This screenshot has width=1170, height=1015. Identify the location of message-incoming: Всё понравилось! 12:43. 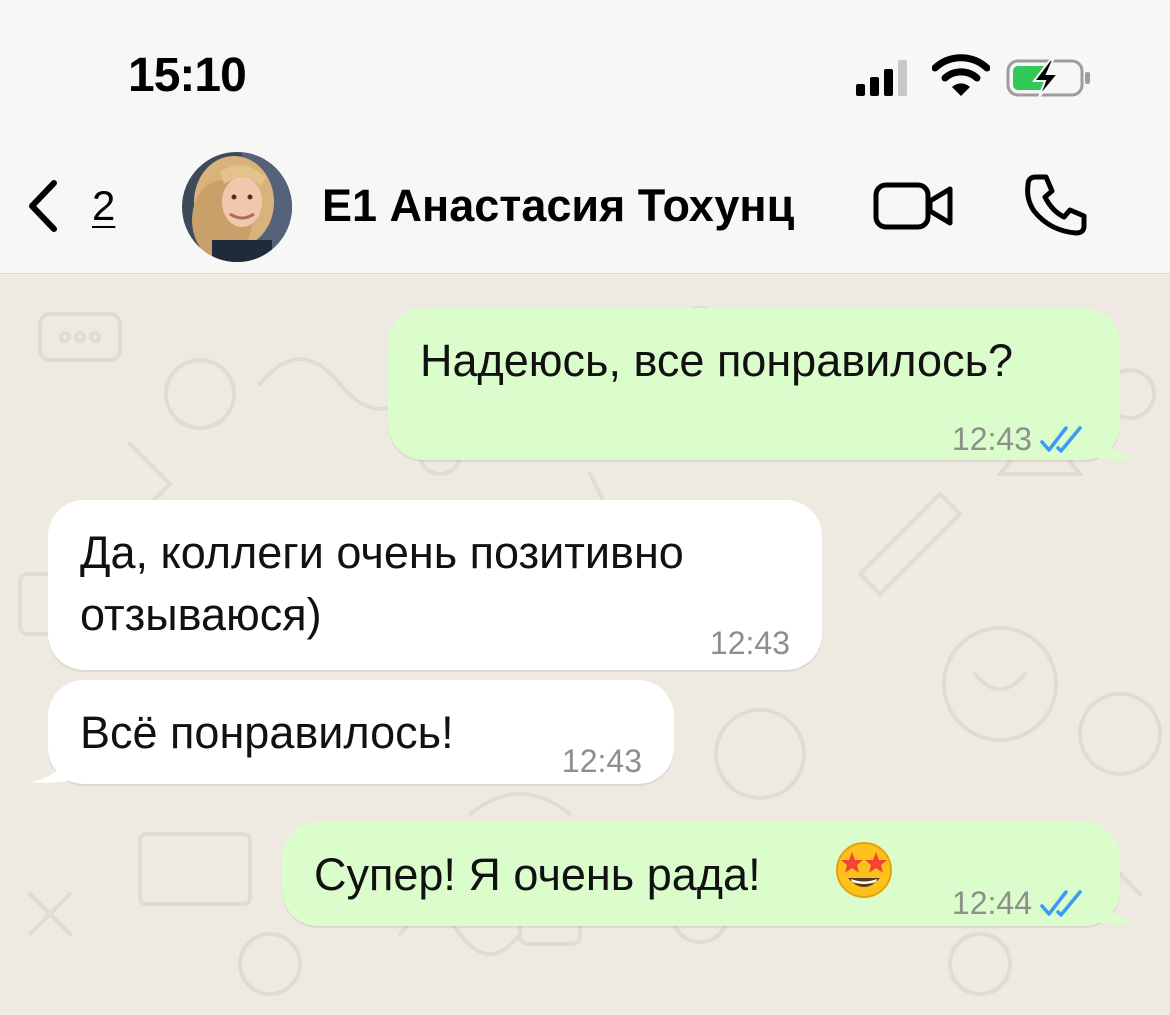
(361, 732).